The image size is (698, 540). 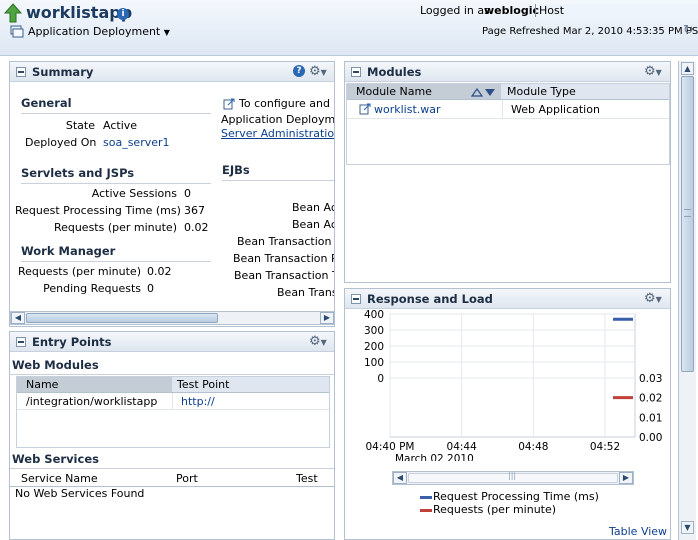 What do you see at coordinates (426, 497) in the screenshot?
I see `legend-swatch-rpt` at bounding box center [426, 497].